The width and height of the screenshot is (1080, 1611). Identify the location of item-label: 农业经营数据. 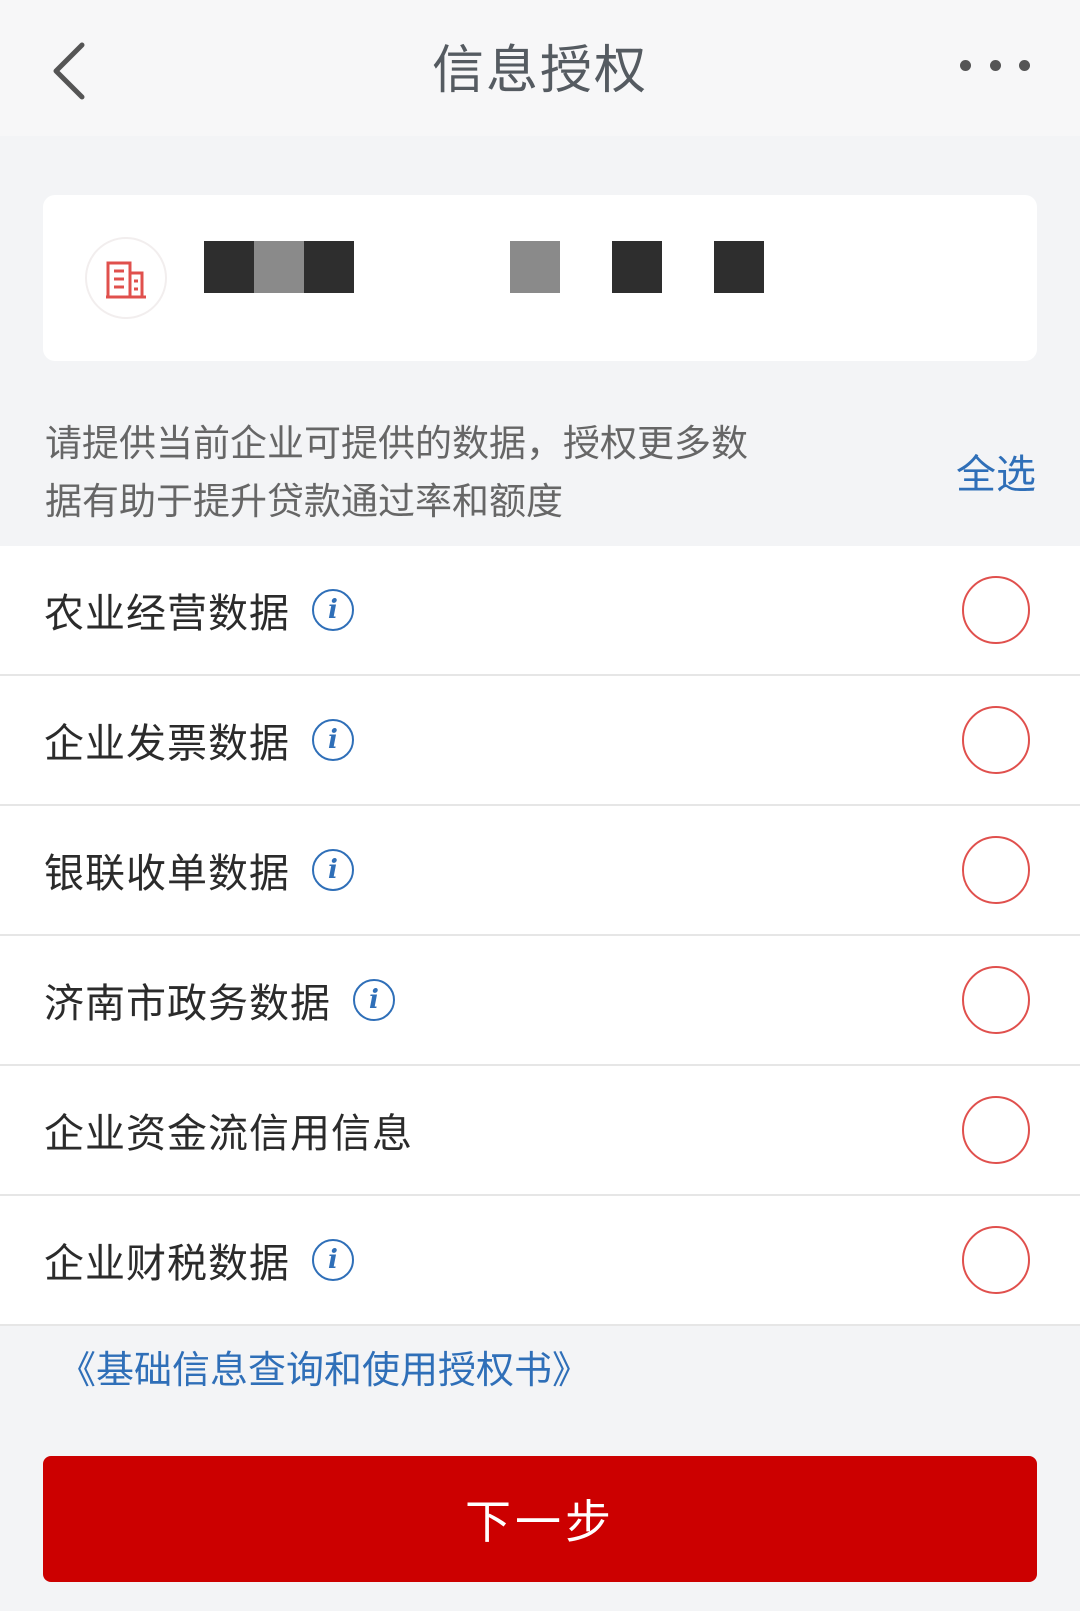
(167, 614).